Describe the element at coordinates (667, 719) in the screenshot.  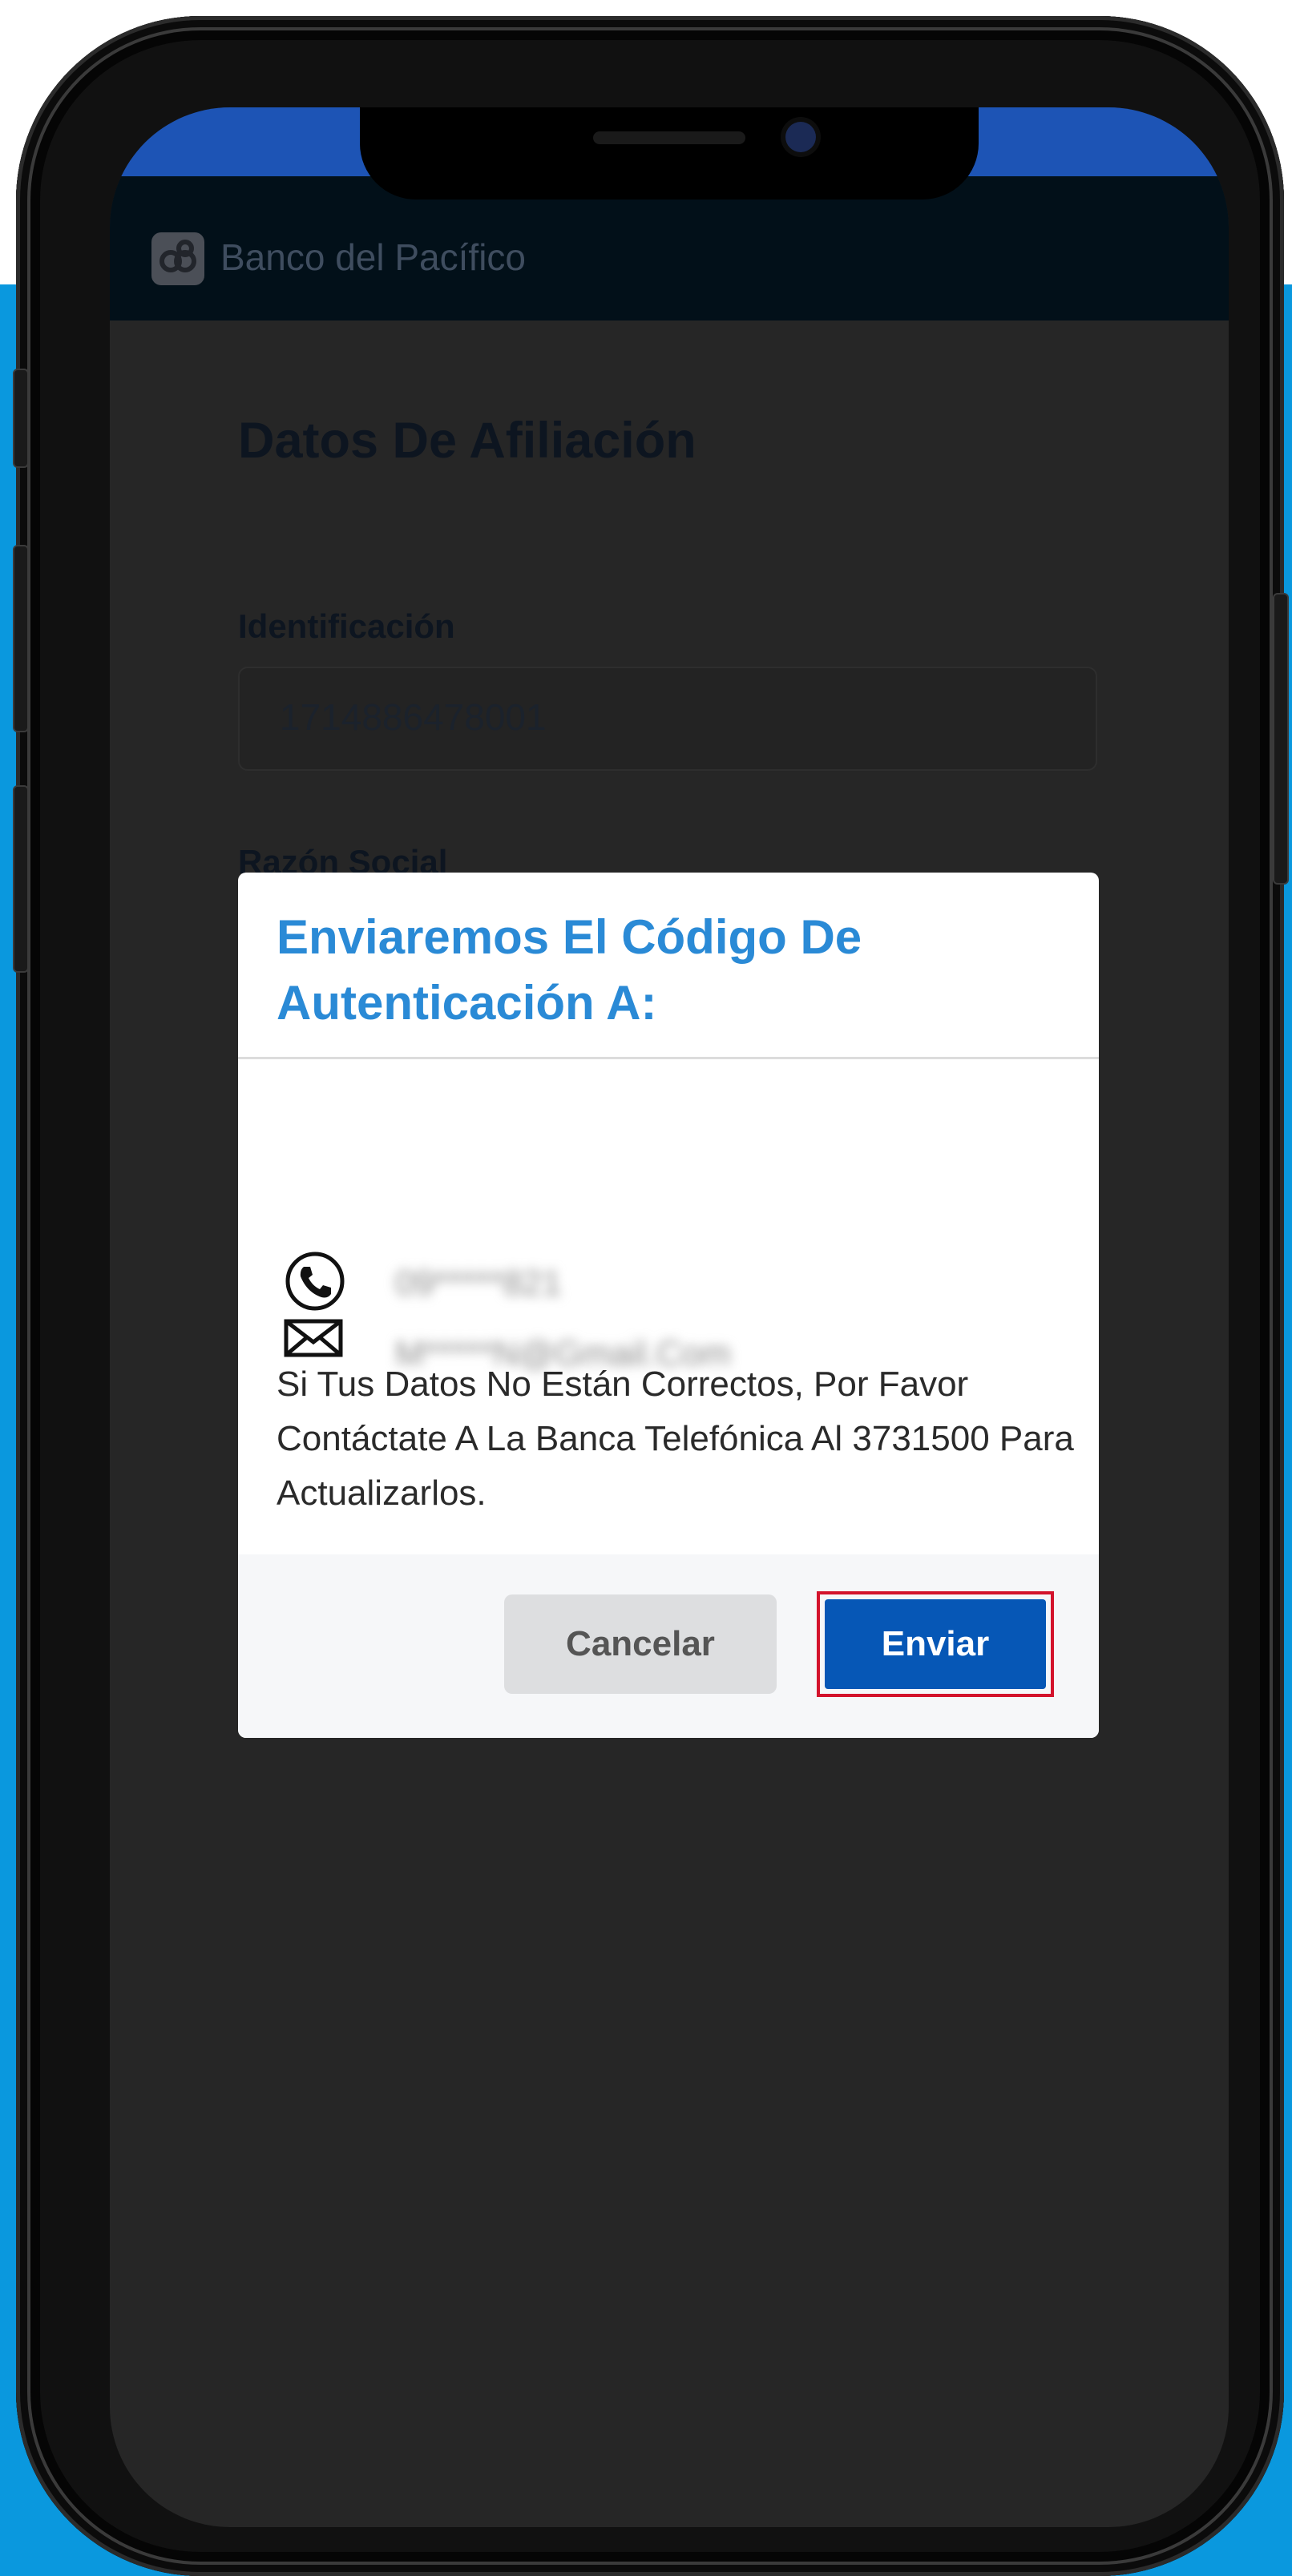
I see `identification-field: 1714886478001` at that location.